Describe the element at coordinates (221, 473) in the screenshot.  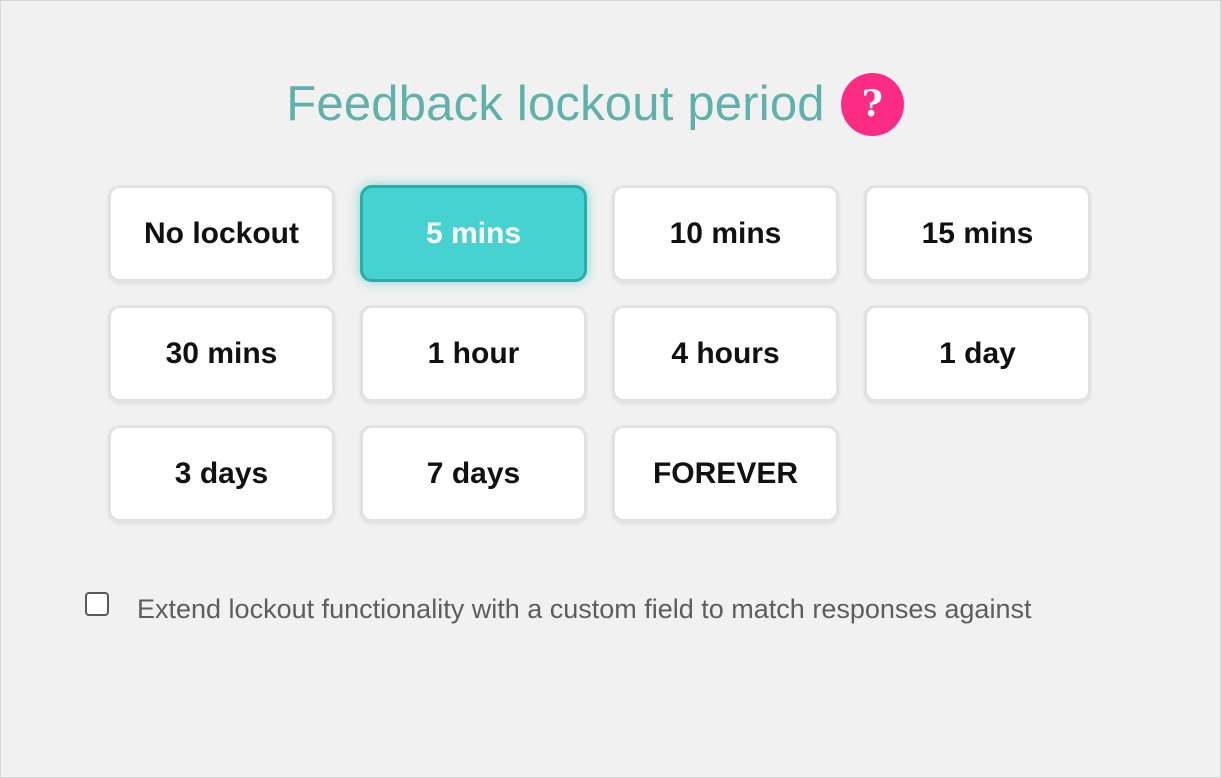
I see `option-3-days: 3 days` at that location.